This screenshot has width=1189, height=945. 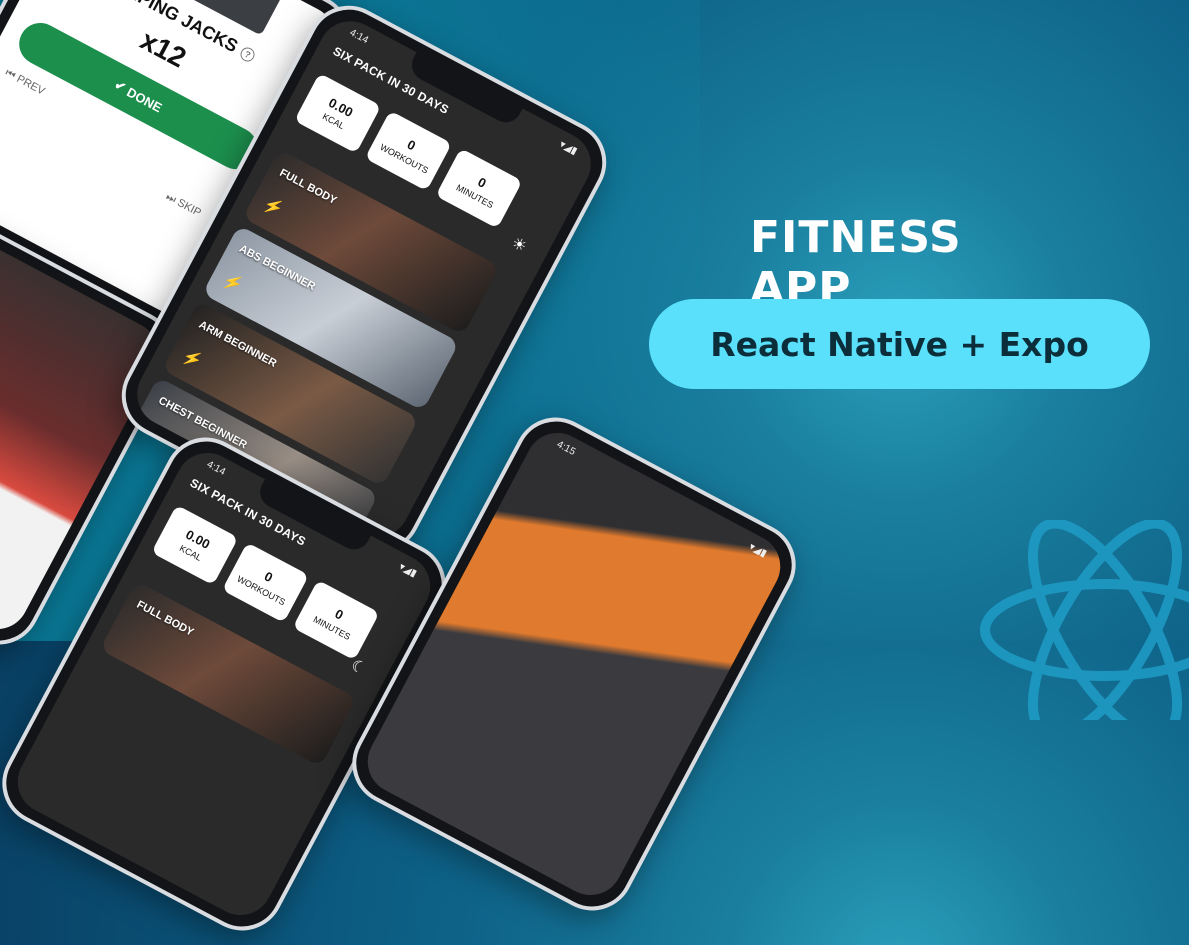 What do you see at coordinates (1084, 620) in the screenshot?
I see `react-logo-icon` at bounding box center [1084, 620].